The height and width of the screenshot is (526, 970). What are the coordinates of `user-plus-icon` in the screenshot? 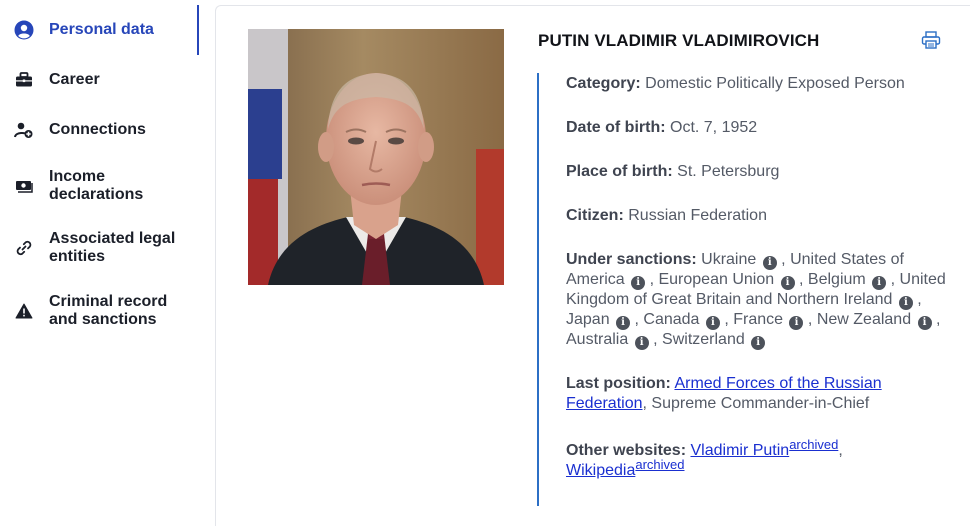 It's located at (24, 130).